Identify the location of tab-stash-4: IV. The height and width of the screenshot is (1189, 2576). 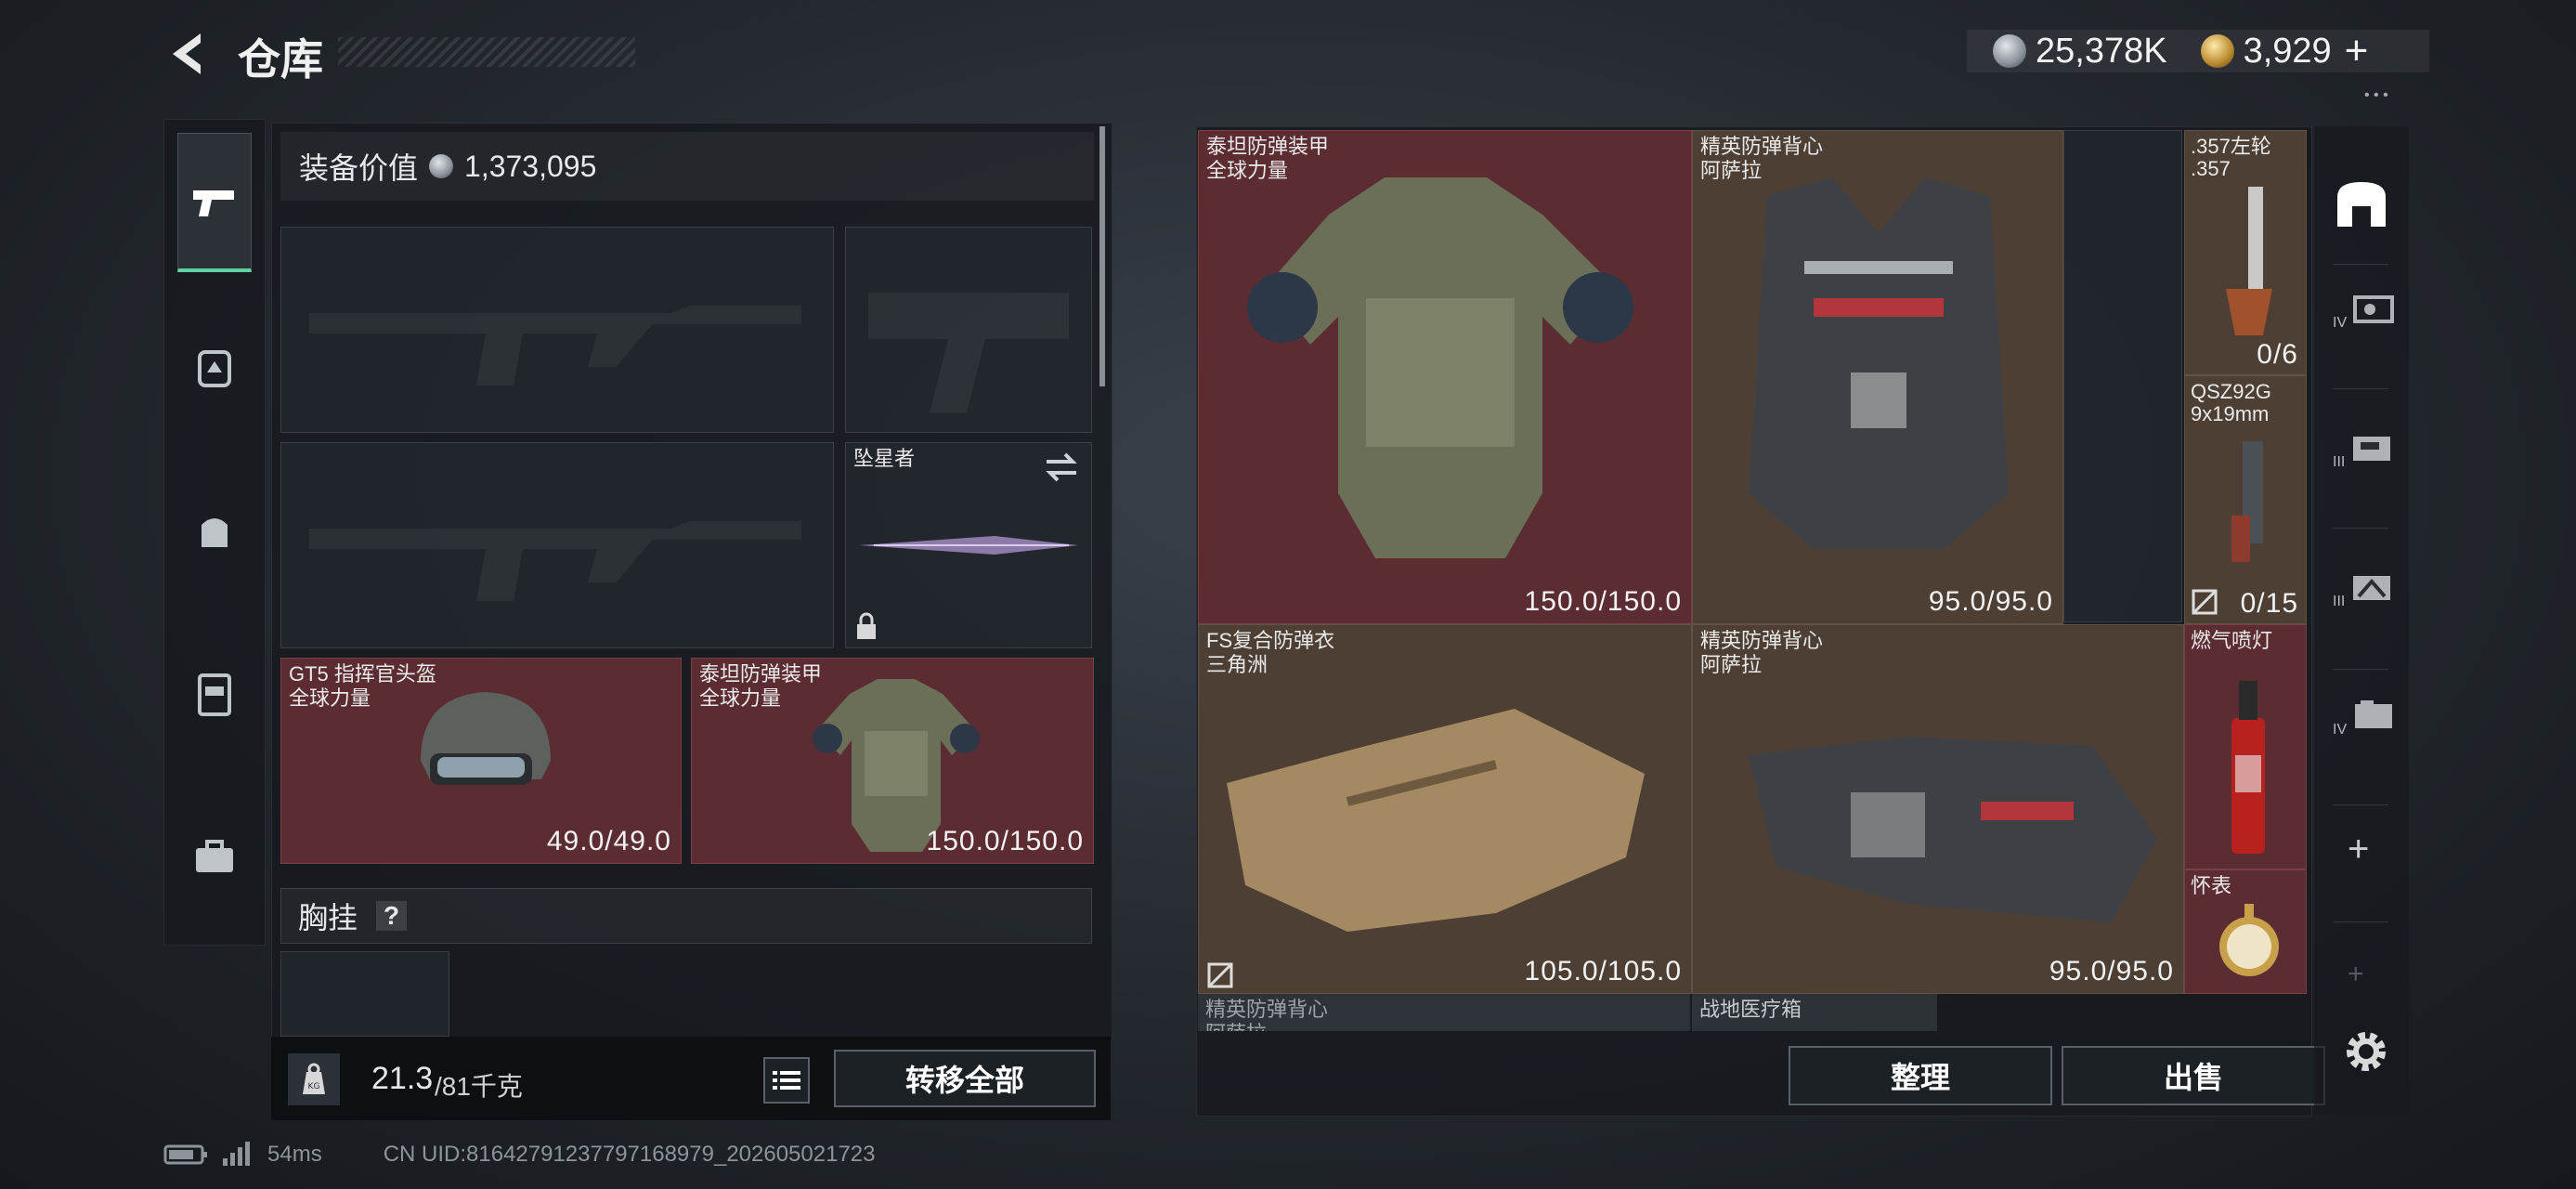
(2364, 717).